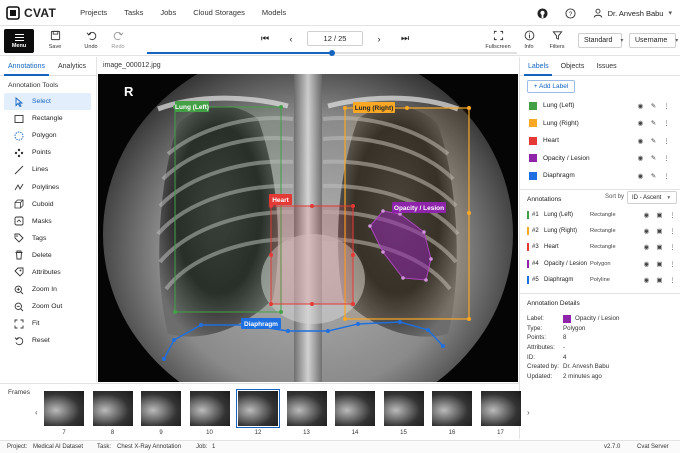  Describe the element at coordinates (498, 40) in the screenshot. I see `fullscreen-button: Fullscreen` at that location.